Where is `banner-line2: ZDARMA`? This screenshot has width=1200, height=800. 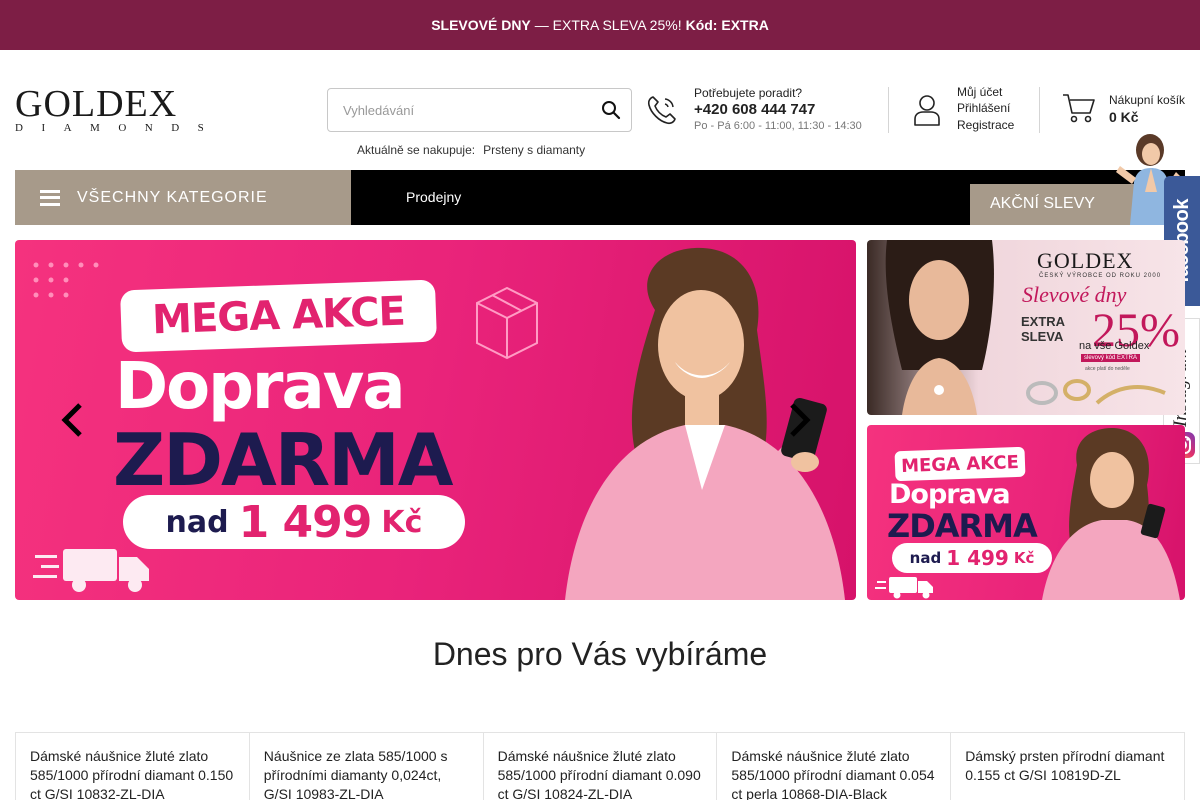 banner-line2: ZDARMA is located at coordinates (283, 460).